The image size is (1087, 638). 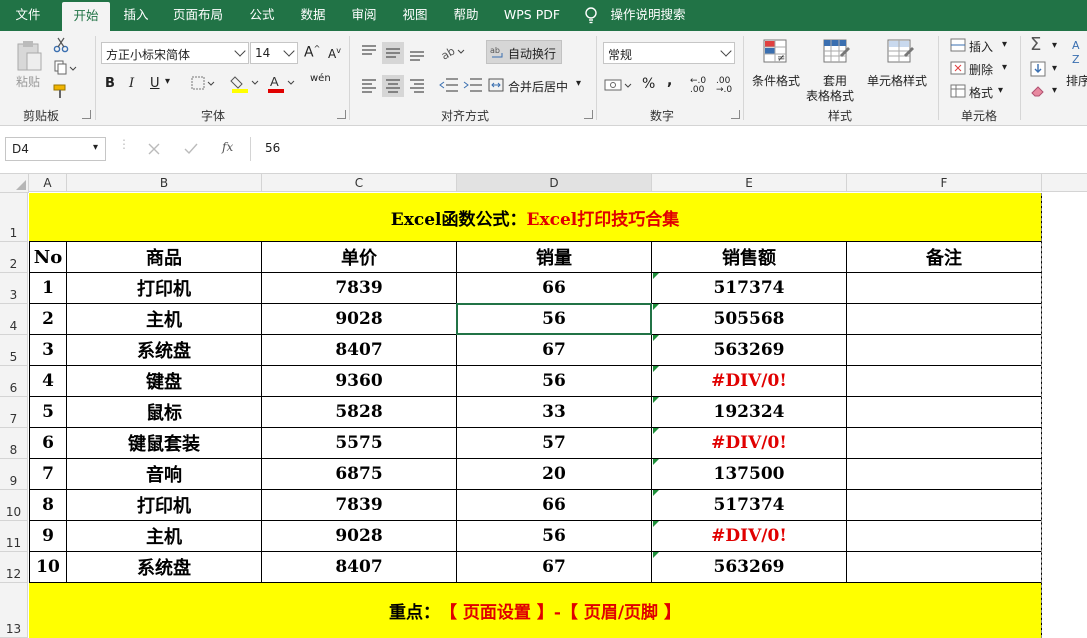 I want to click on row-header-13: 13, so click(x=14, y=610).